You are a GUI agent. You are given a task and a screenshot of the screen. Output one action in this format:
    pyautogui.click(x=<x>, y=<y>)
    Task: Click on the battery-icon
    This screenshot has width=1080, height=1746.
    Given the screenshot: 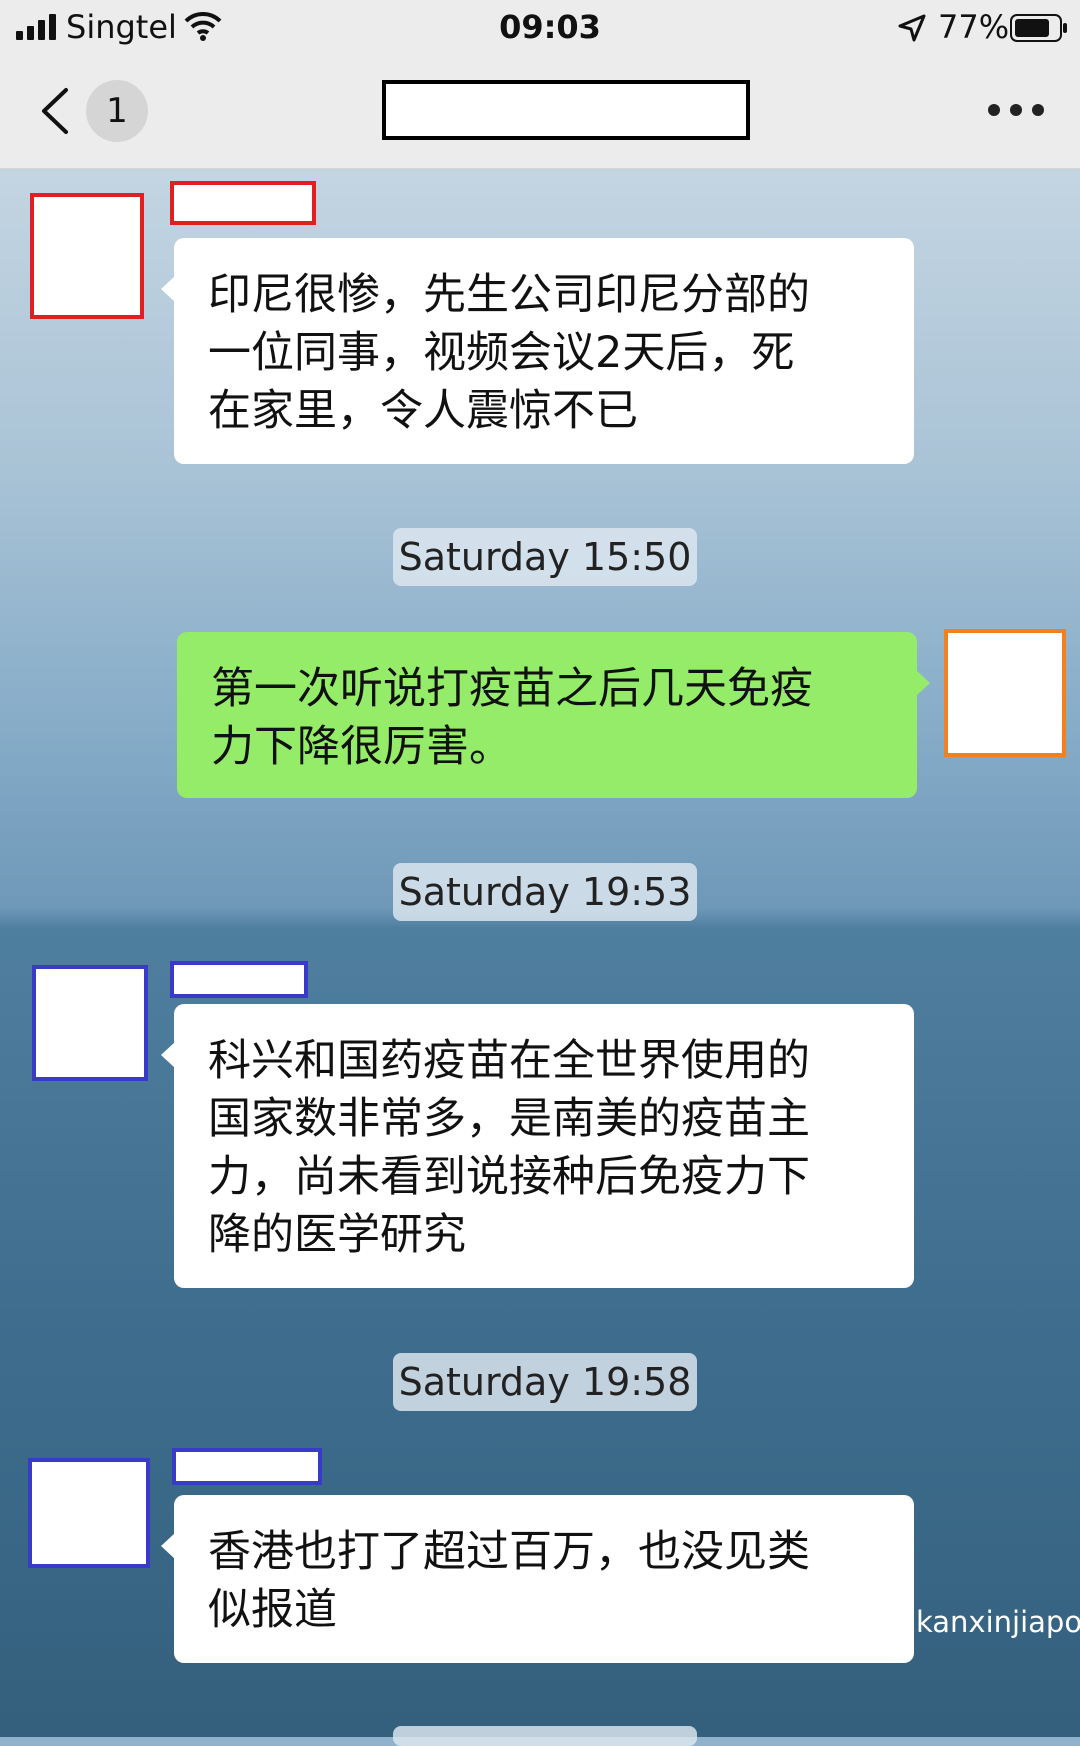 What is the action you would take?
    pyautogui.click(x=1038, y=28)
    